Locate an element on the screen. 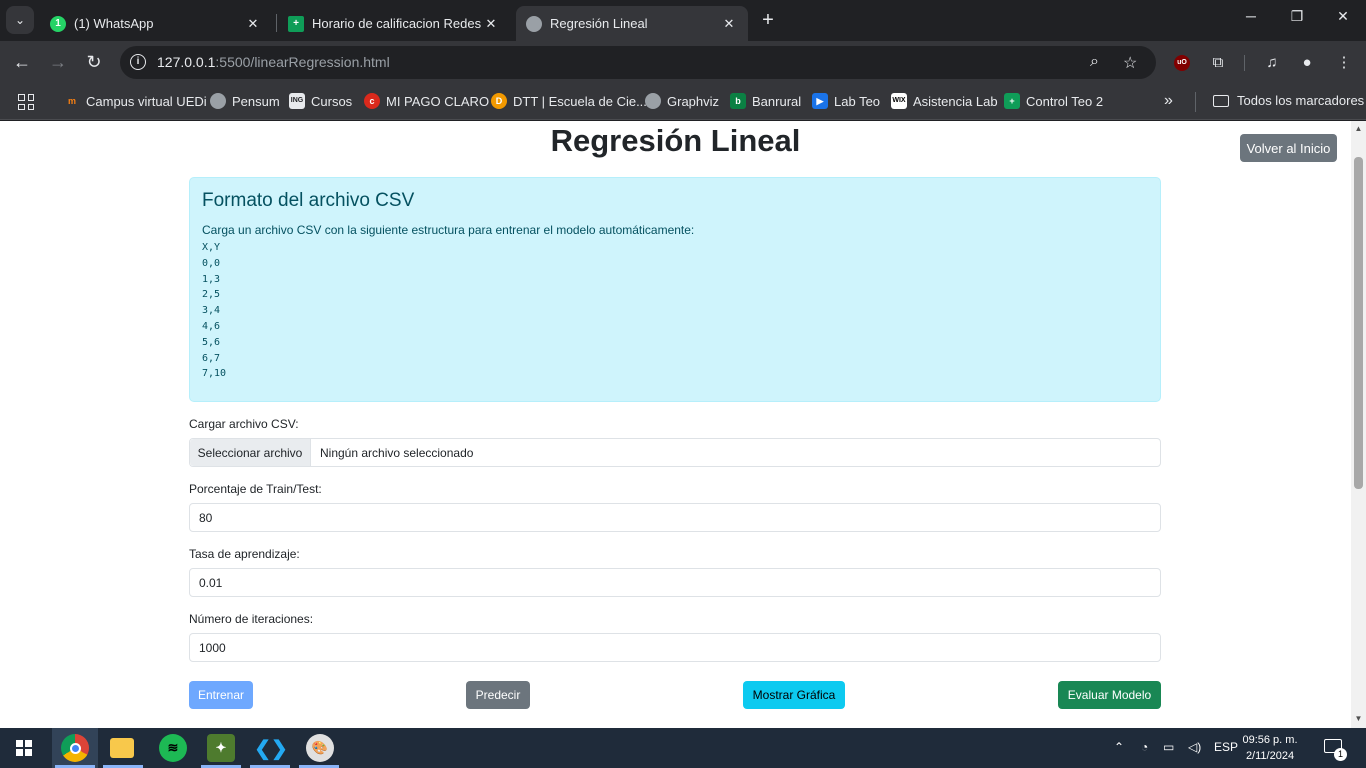 The image size is (1366, 768). bookmark-pensum: Pensum is located at coordinates (245, 101).